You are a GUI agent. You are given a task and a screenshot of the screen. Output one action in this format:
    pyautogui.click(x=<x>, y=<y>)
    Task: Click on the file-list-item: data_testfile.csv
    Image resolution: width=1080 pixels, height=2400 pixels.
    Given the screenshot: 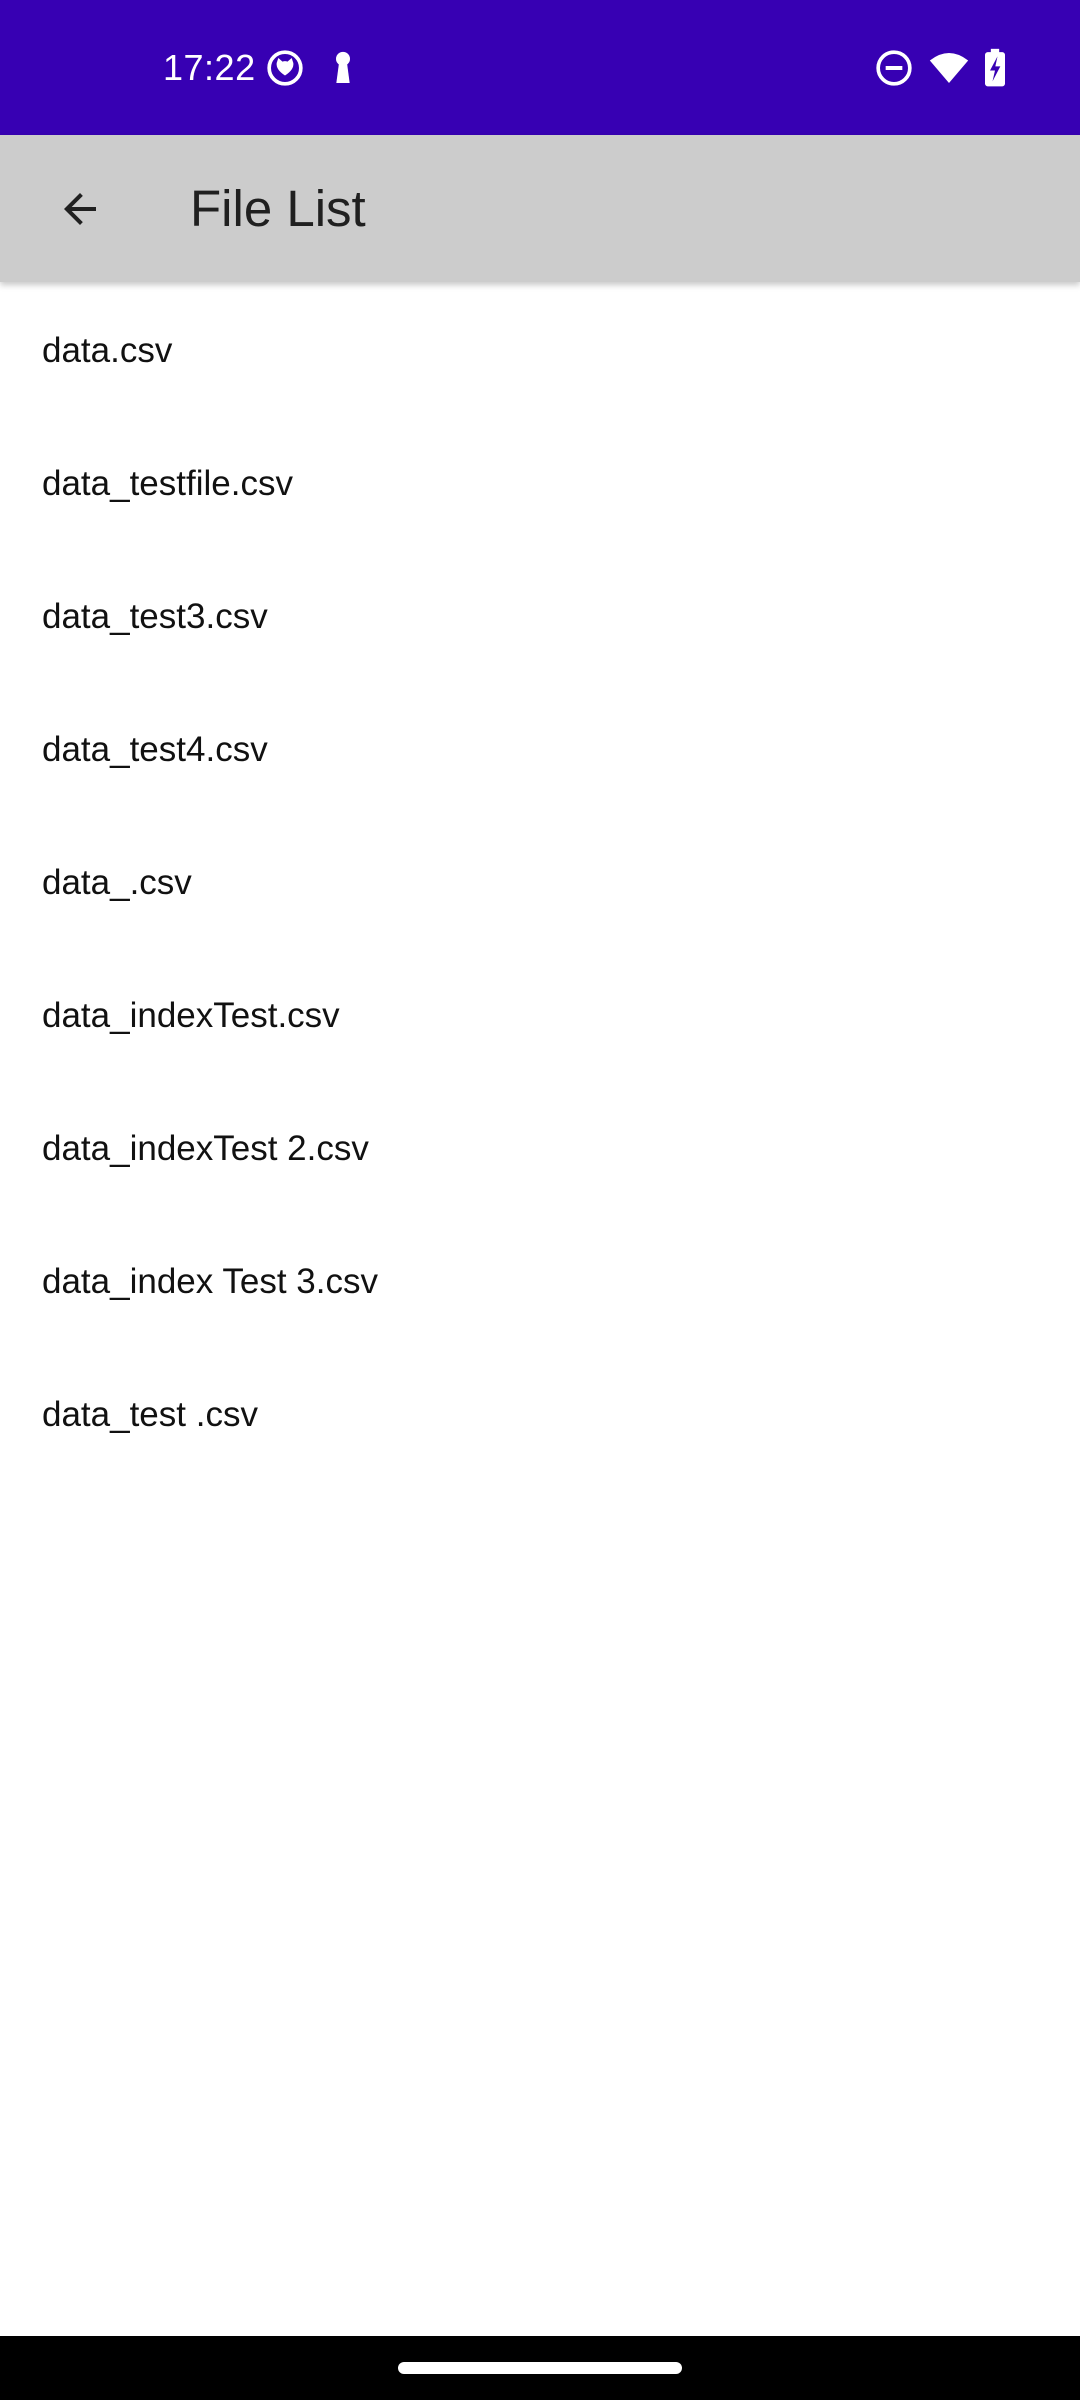 What is the action you would take?
    pyautogui.click(x=540, y=483)
    